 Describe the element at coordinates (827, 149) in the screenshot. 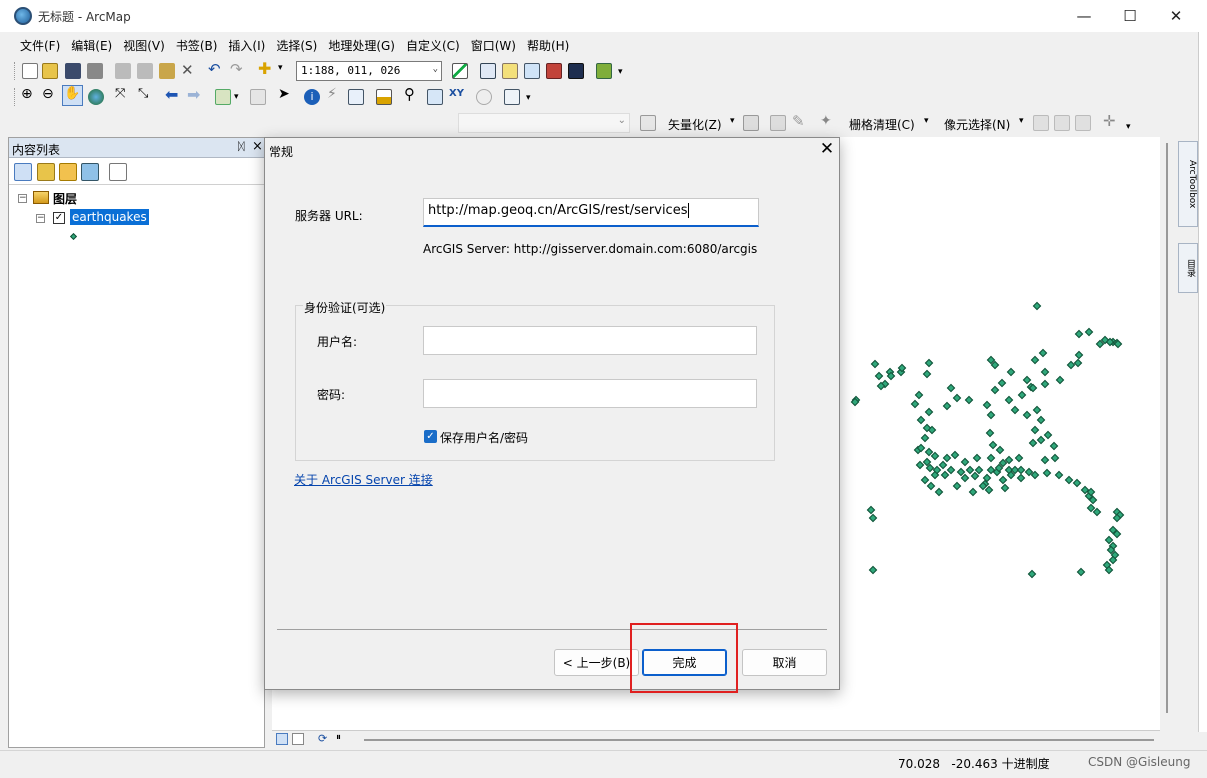

I see `dialog-close-icon: ✕` at that location.